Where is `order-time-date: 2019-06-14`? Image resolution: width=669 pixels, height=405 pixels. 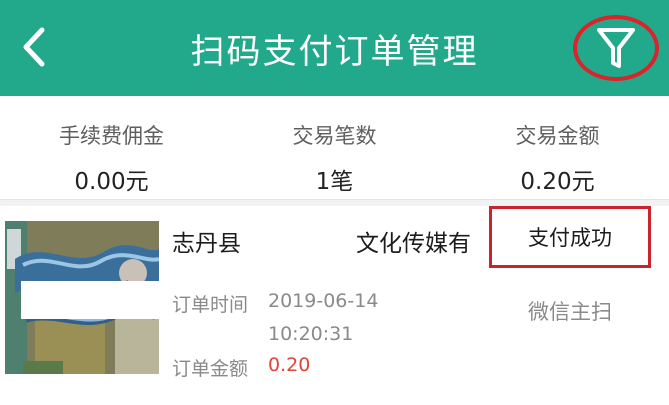 order-time-date: 2019-06-14 is located at coordinates (323, 301).